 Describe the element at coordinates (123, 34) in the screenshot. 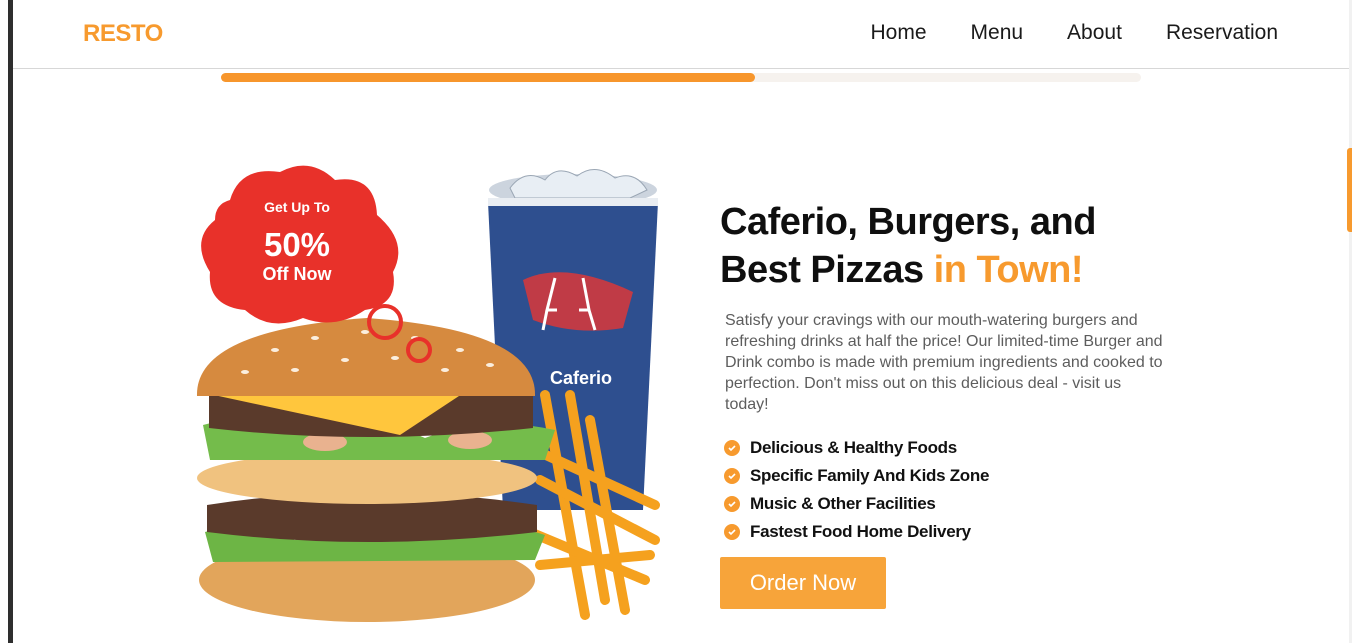

I see `logo: RESTO` at that location.